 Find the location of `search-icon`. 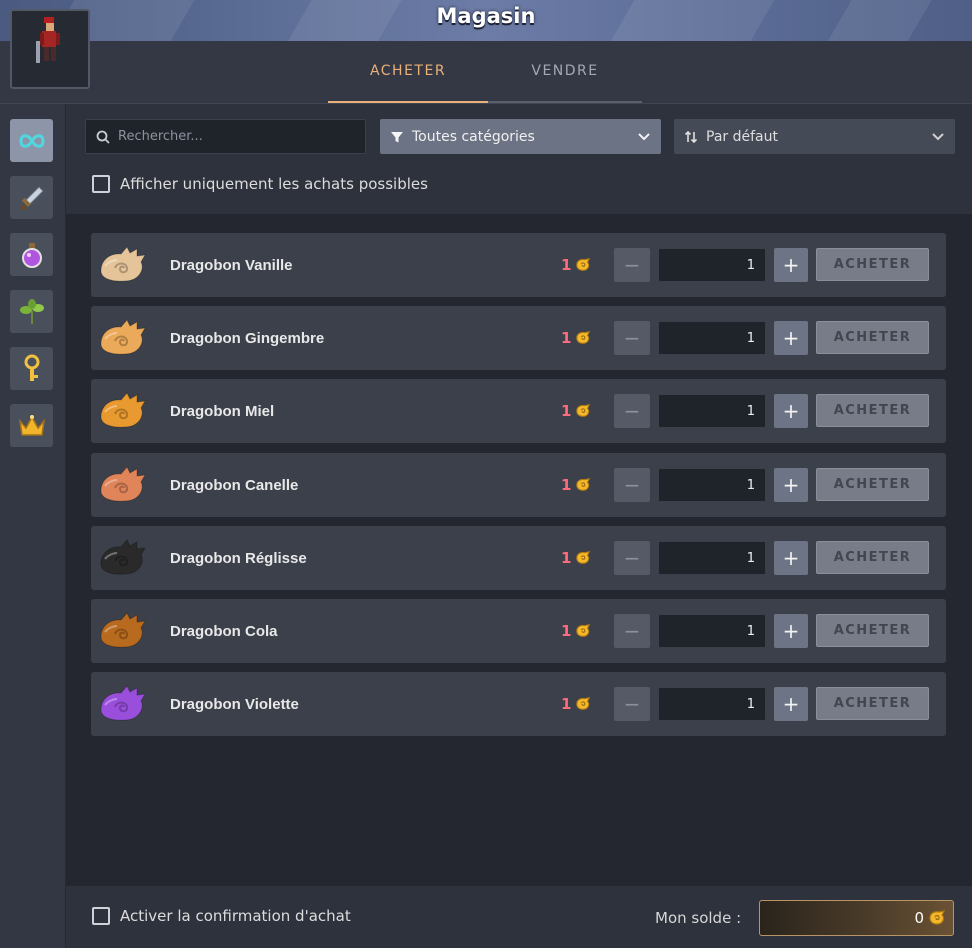

search-icon is located at coordinates (103, 137).